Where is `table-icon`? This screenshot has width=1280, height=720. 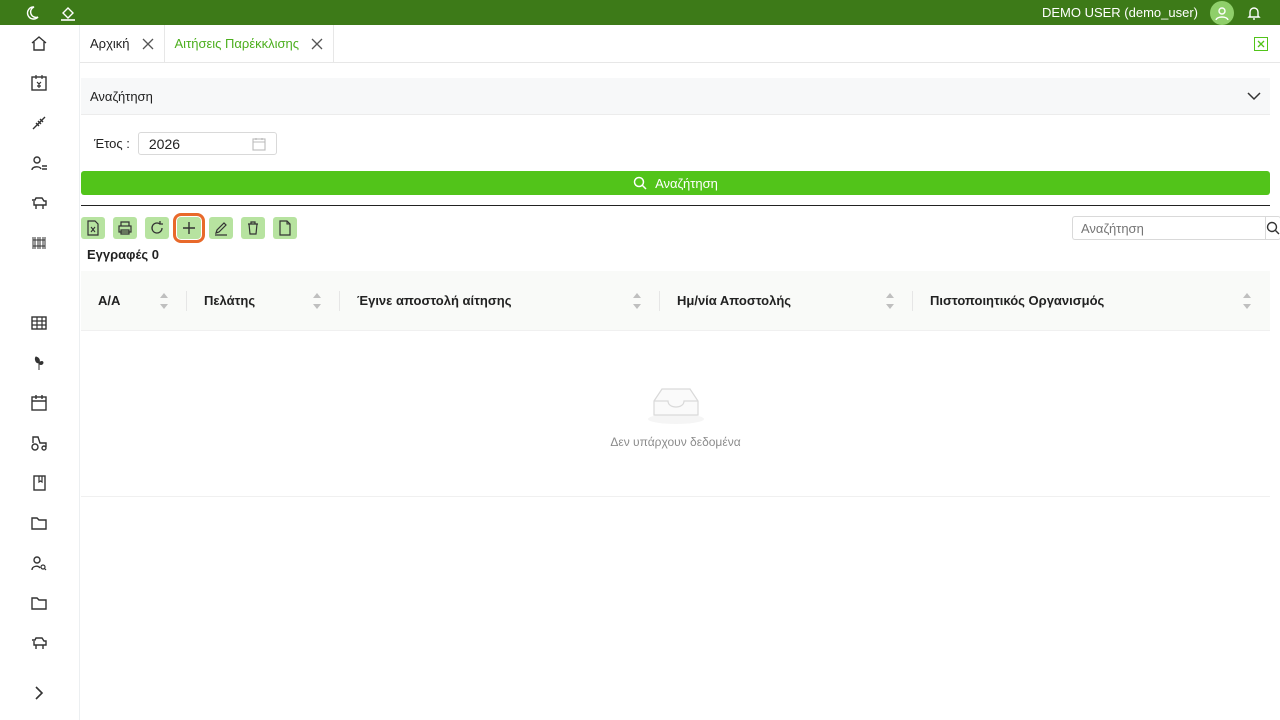
table-icon is located at coordinates (39, 323).